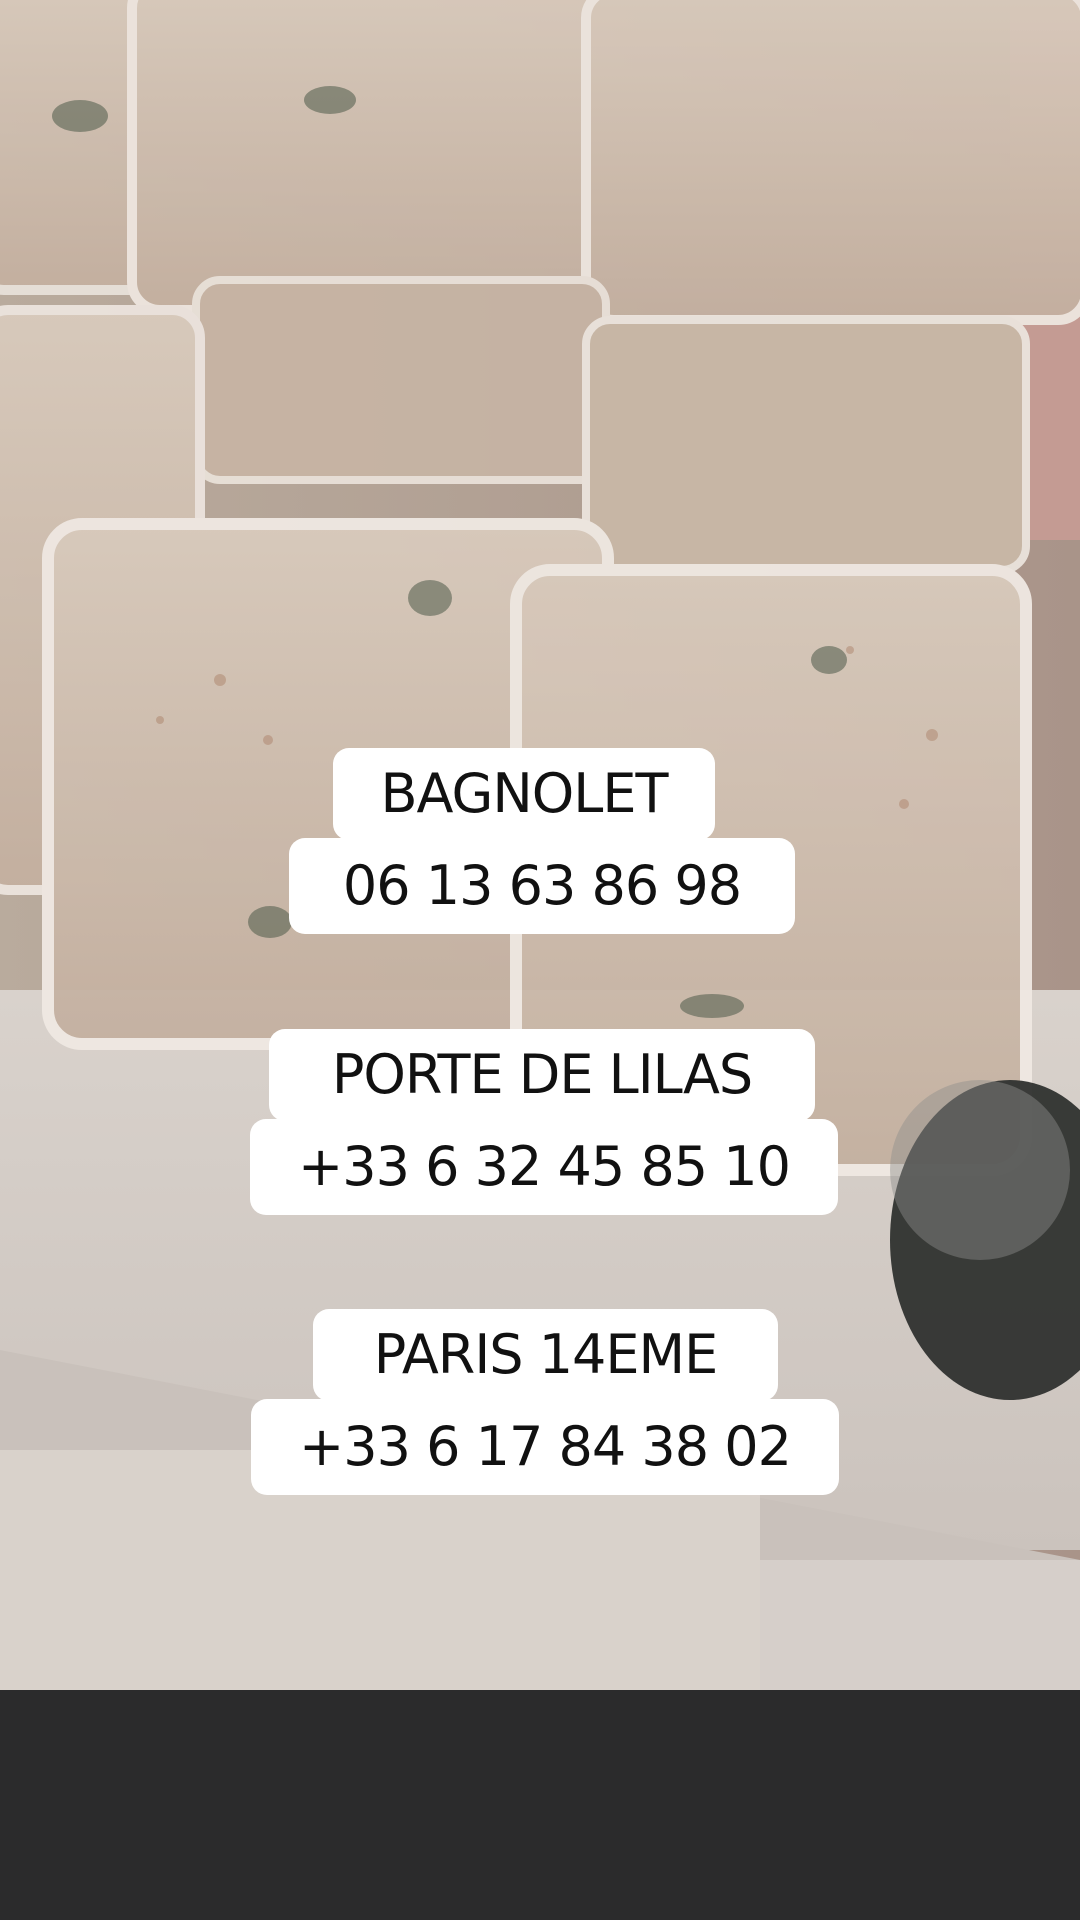  I want to click on paris-14eme-title: PARIS 14EME, so click(545, 1355).